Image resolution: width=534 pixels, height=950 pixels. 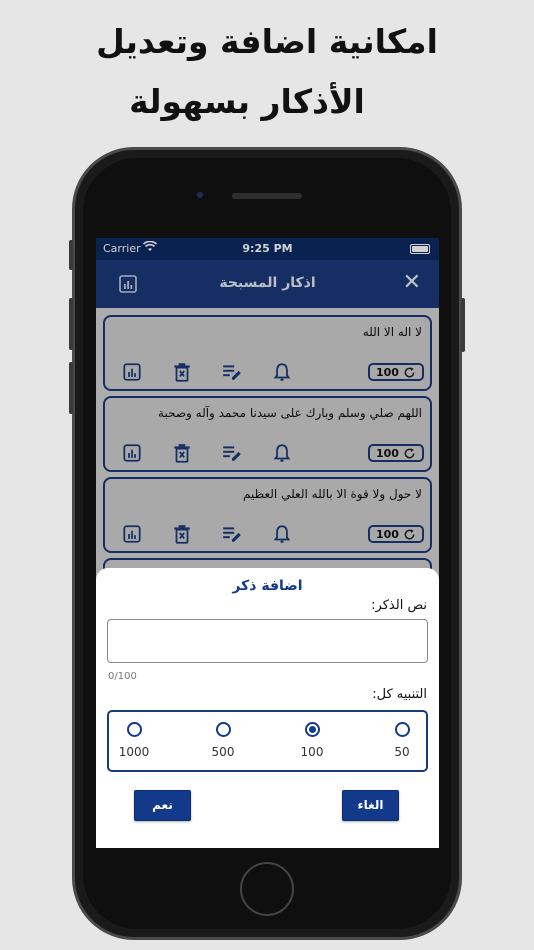 I want to click on cancel-button: الغاء, so click(x=370, y=805).